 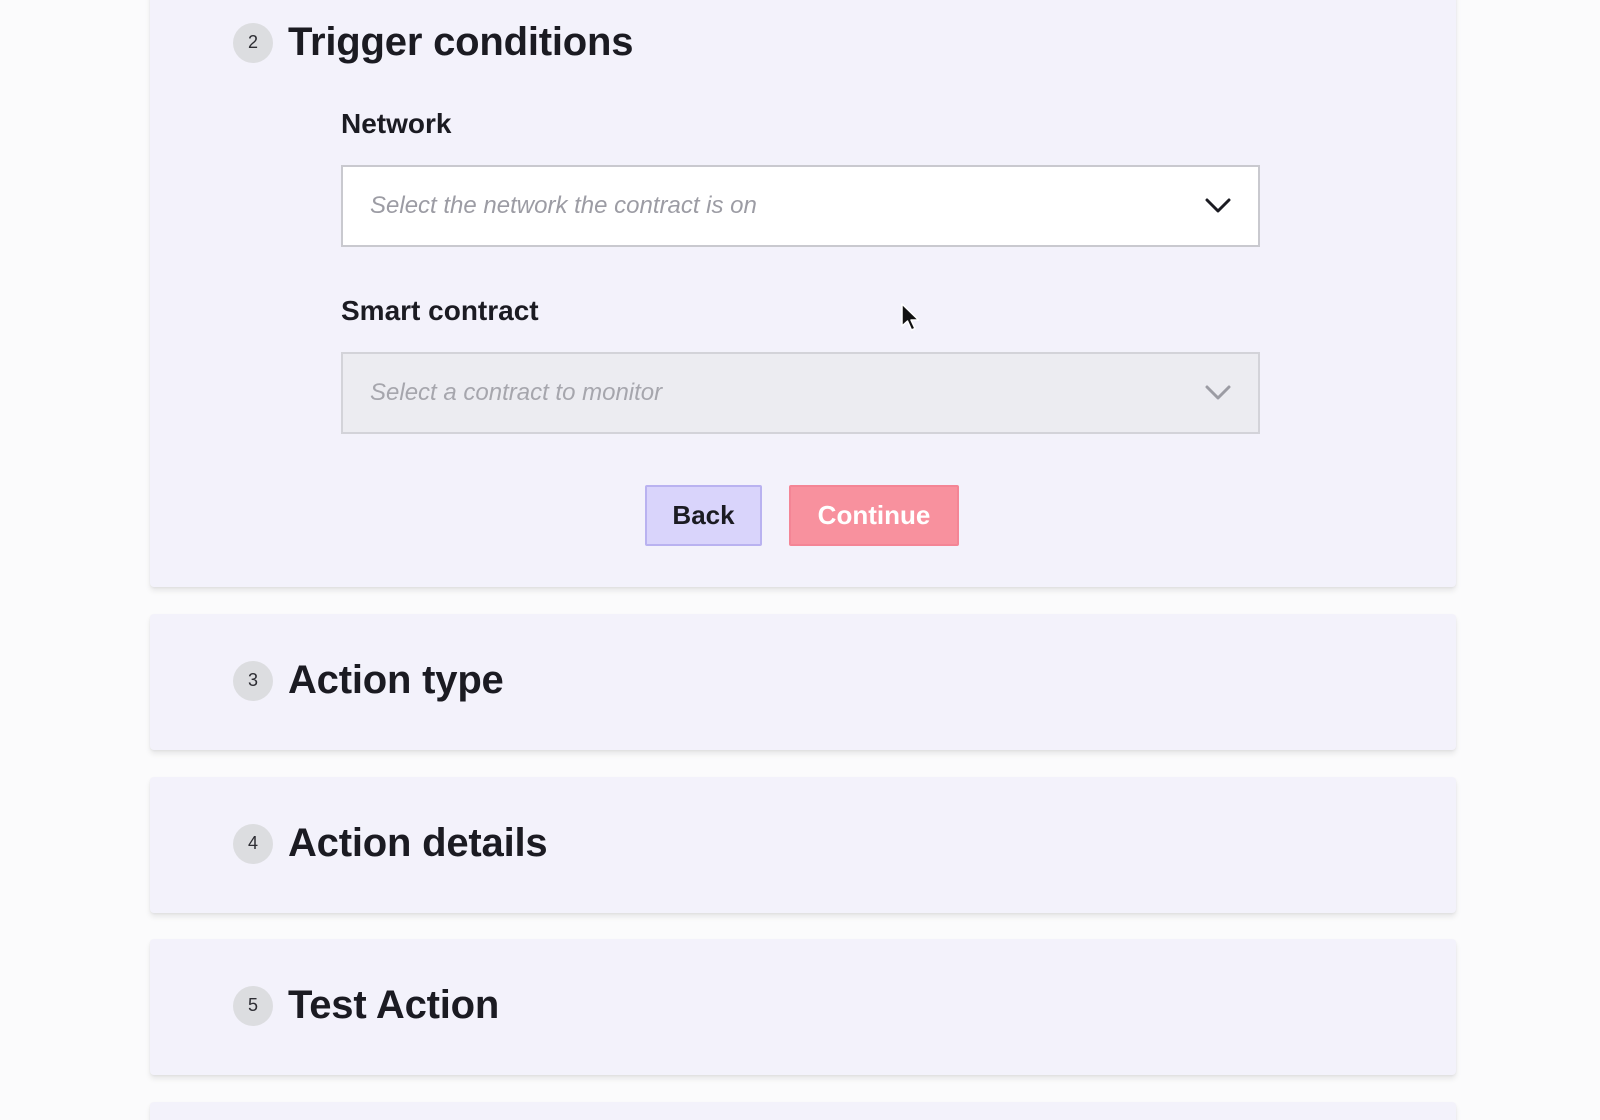 I want to click on back-button: Back, so click(x=703, y=515).